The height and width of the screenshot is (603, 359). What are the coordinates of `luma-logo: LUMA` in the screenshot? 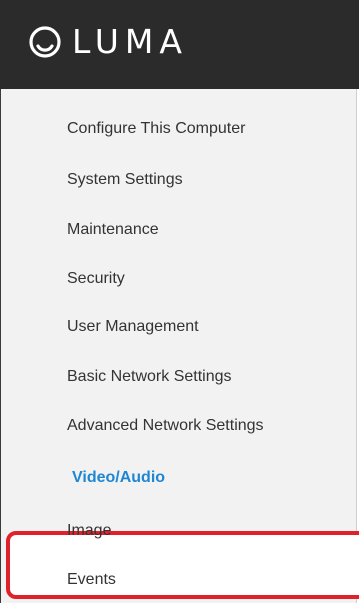 It's located at (108, 42).